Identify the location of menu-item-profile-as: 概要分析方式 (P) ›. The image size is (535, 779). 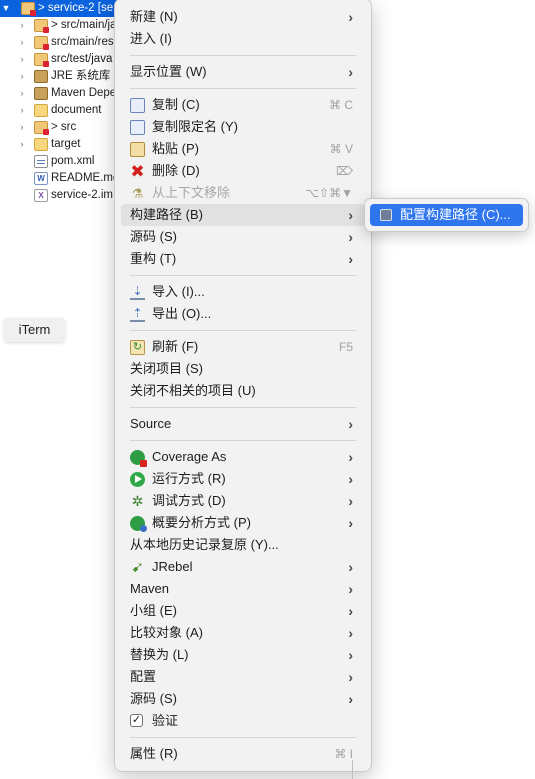
(243, 523).